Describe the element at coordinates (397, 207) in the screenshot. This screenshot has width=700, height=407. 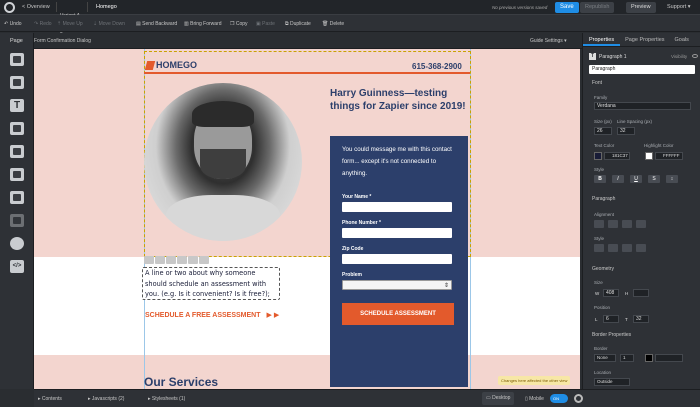
I see `name-input` at that location.